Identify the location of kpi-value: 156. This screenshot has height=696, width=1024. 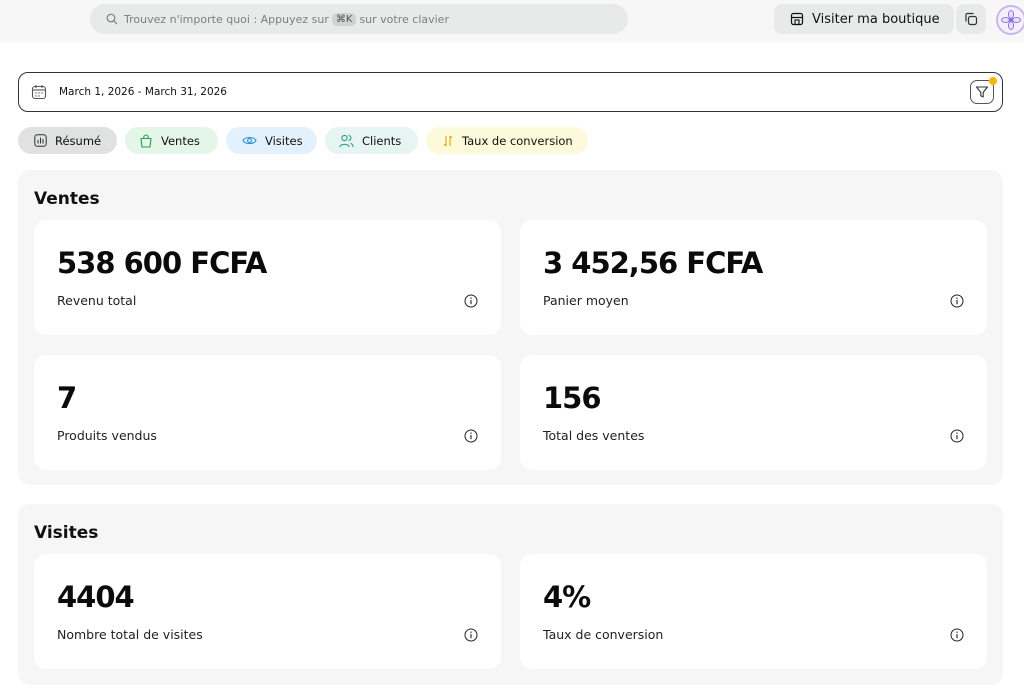
(572, 398).